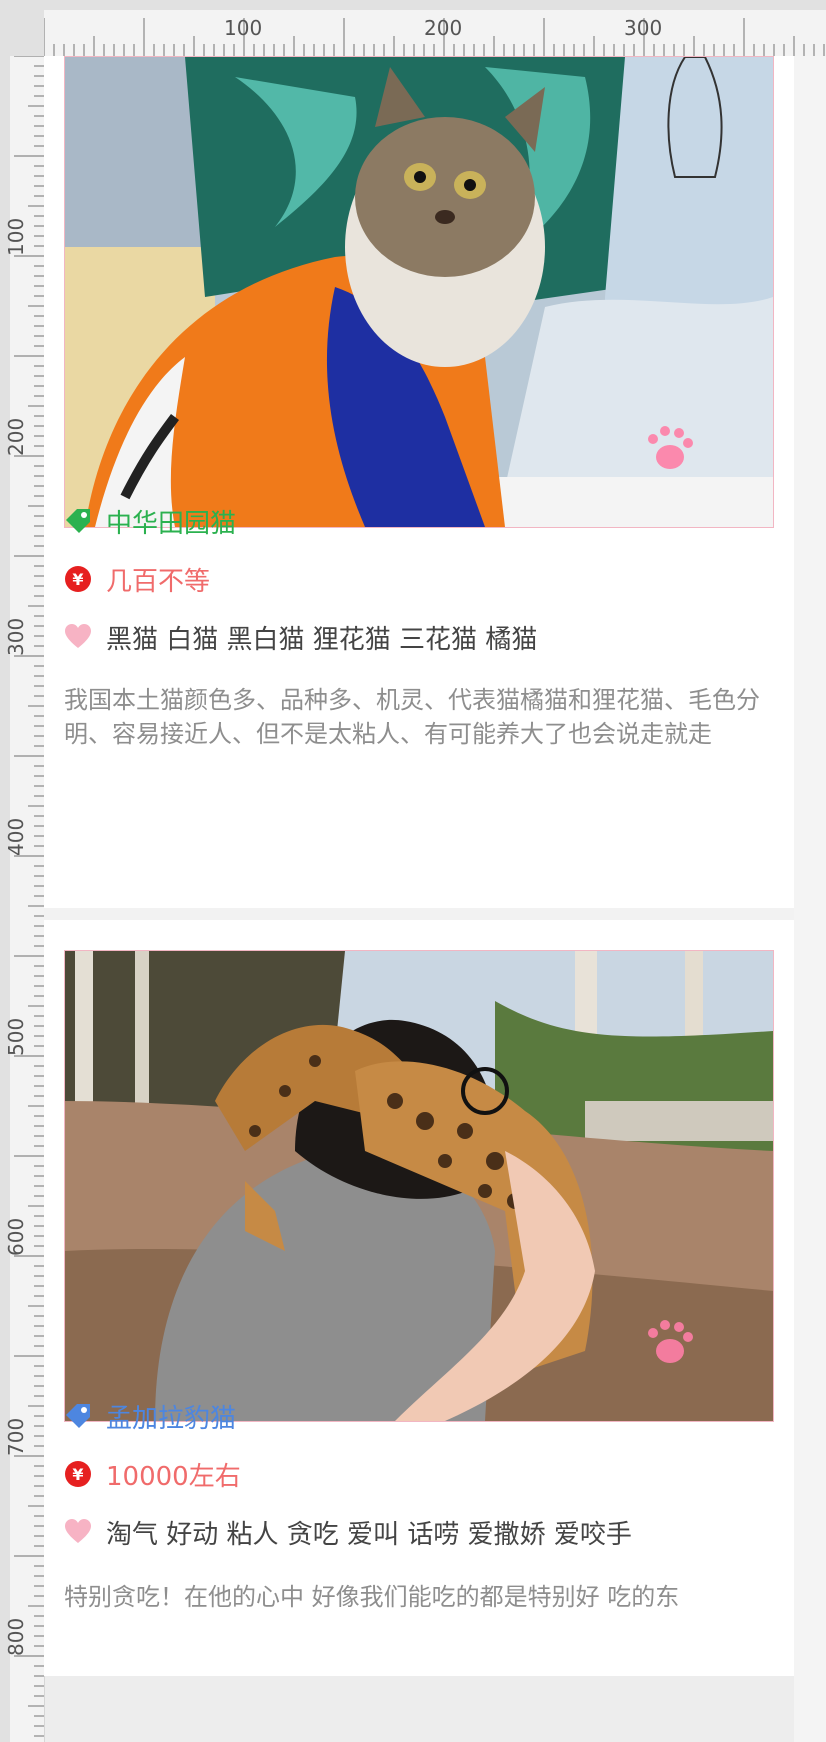  What do you see at coordinates (171, 1418) in the screenshot?
I see `breed-name: 孟加拉豹猫` at bounding box center [171, 1418].